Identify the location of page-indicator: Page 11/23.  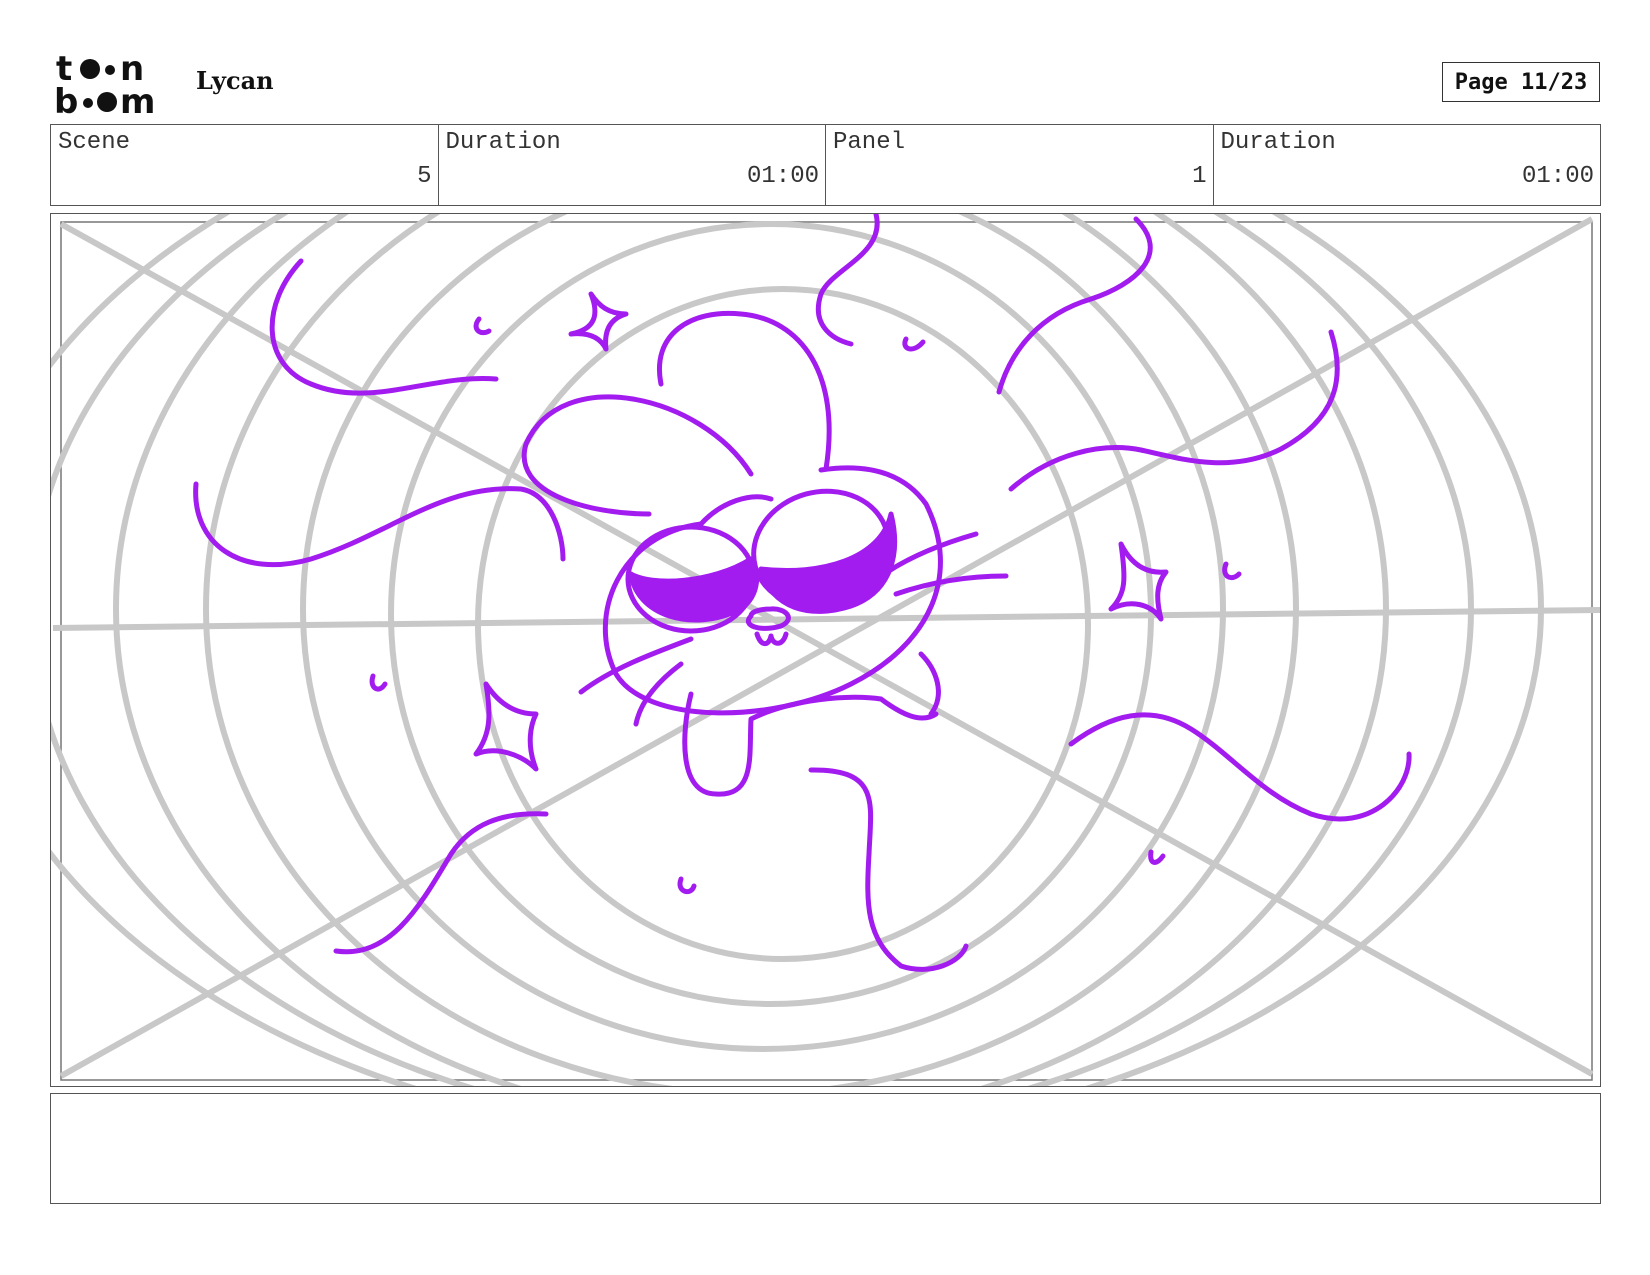
(1521, 82).